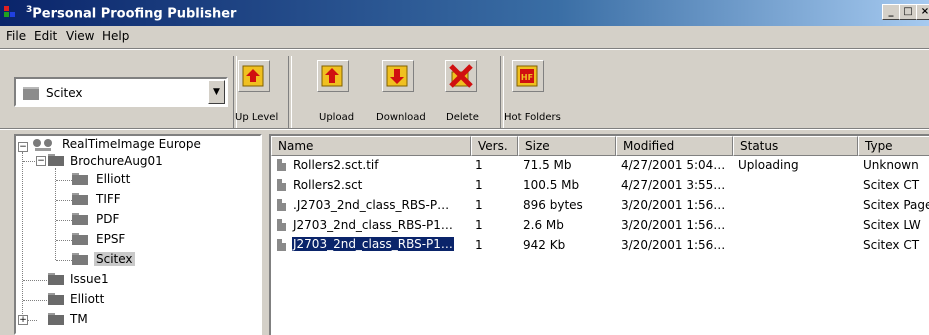 This screenshot has height=335, width=929. What do you see at coordinates (567, 146) in the screenshot?
I see `column-header-size: Size` at bounding box center [567, 146].